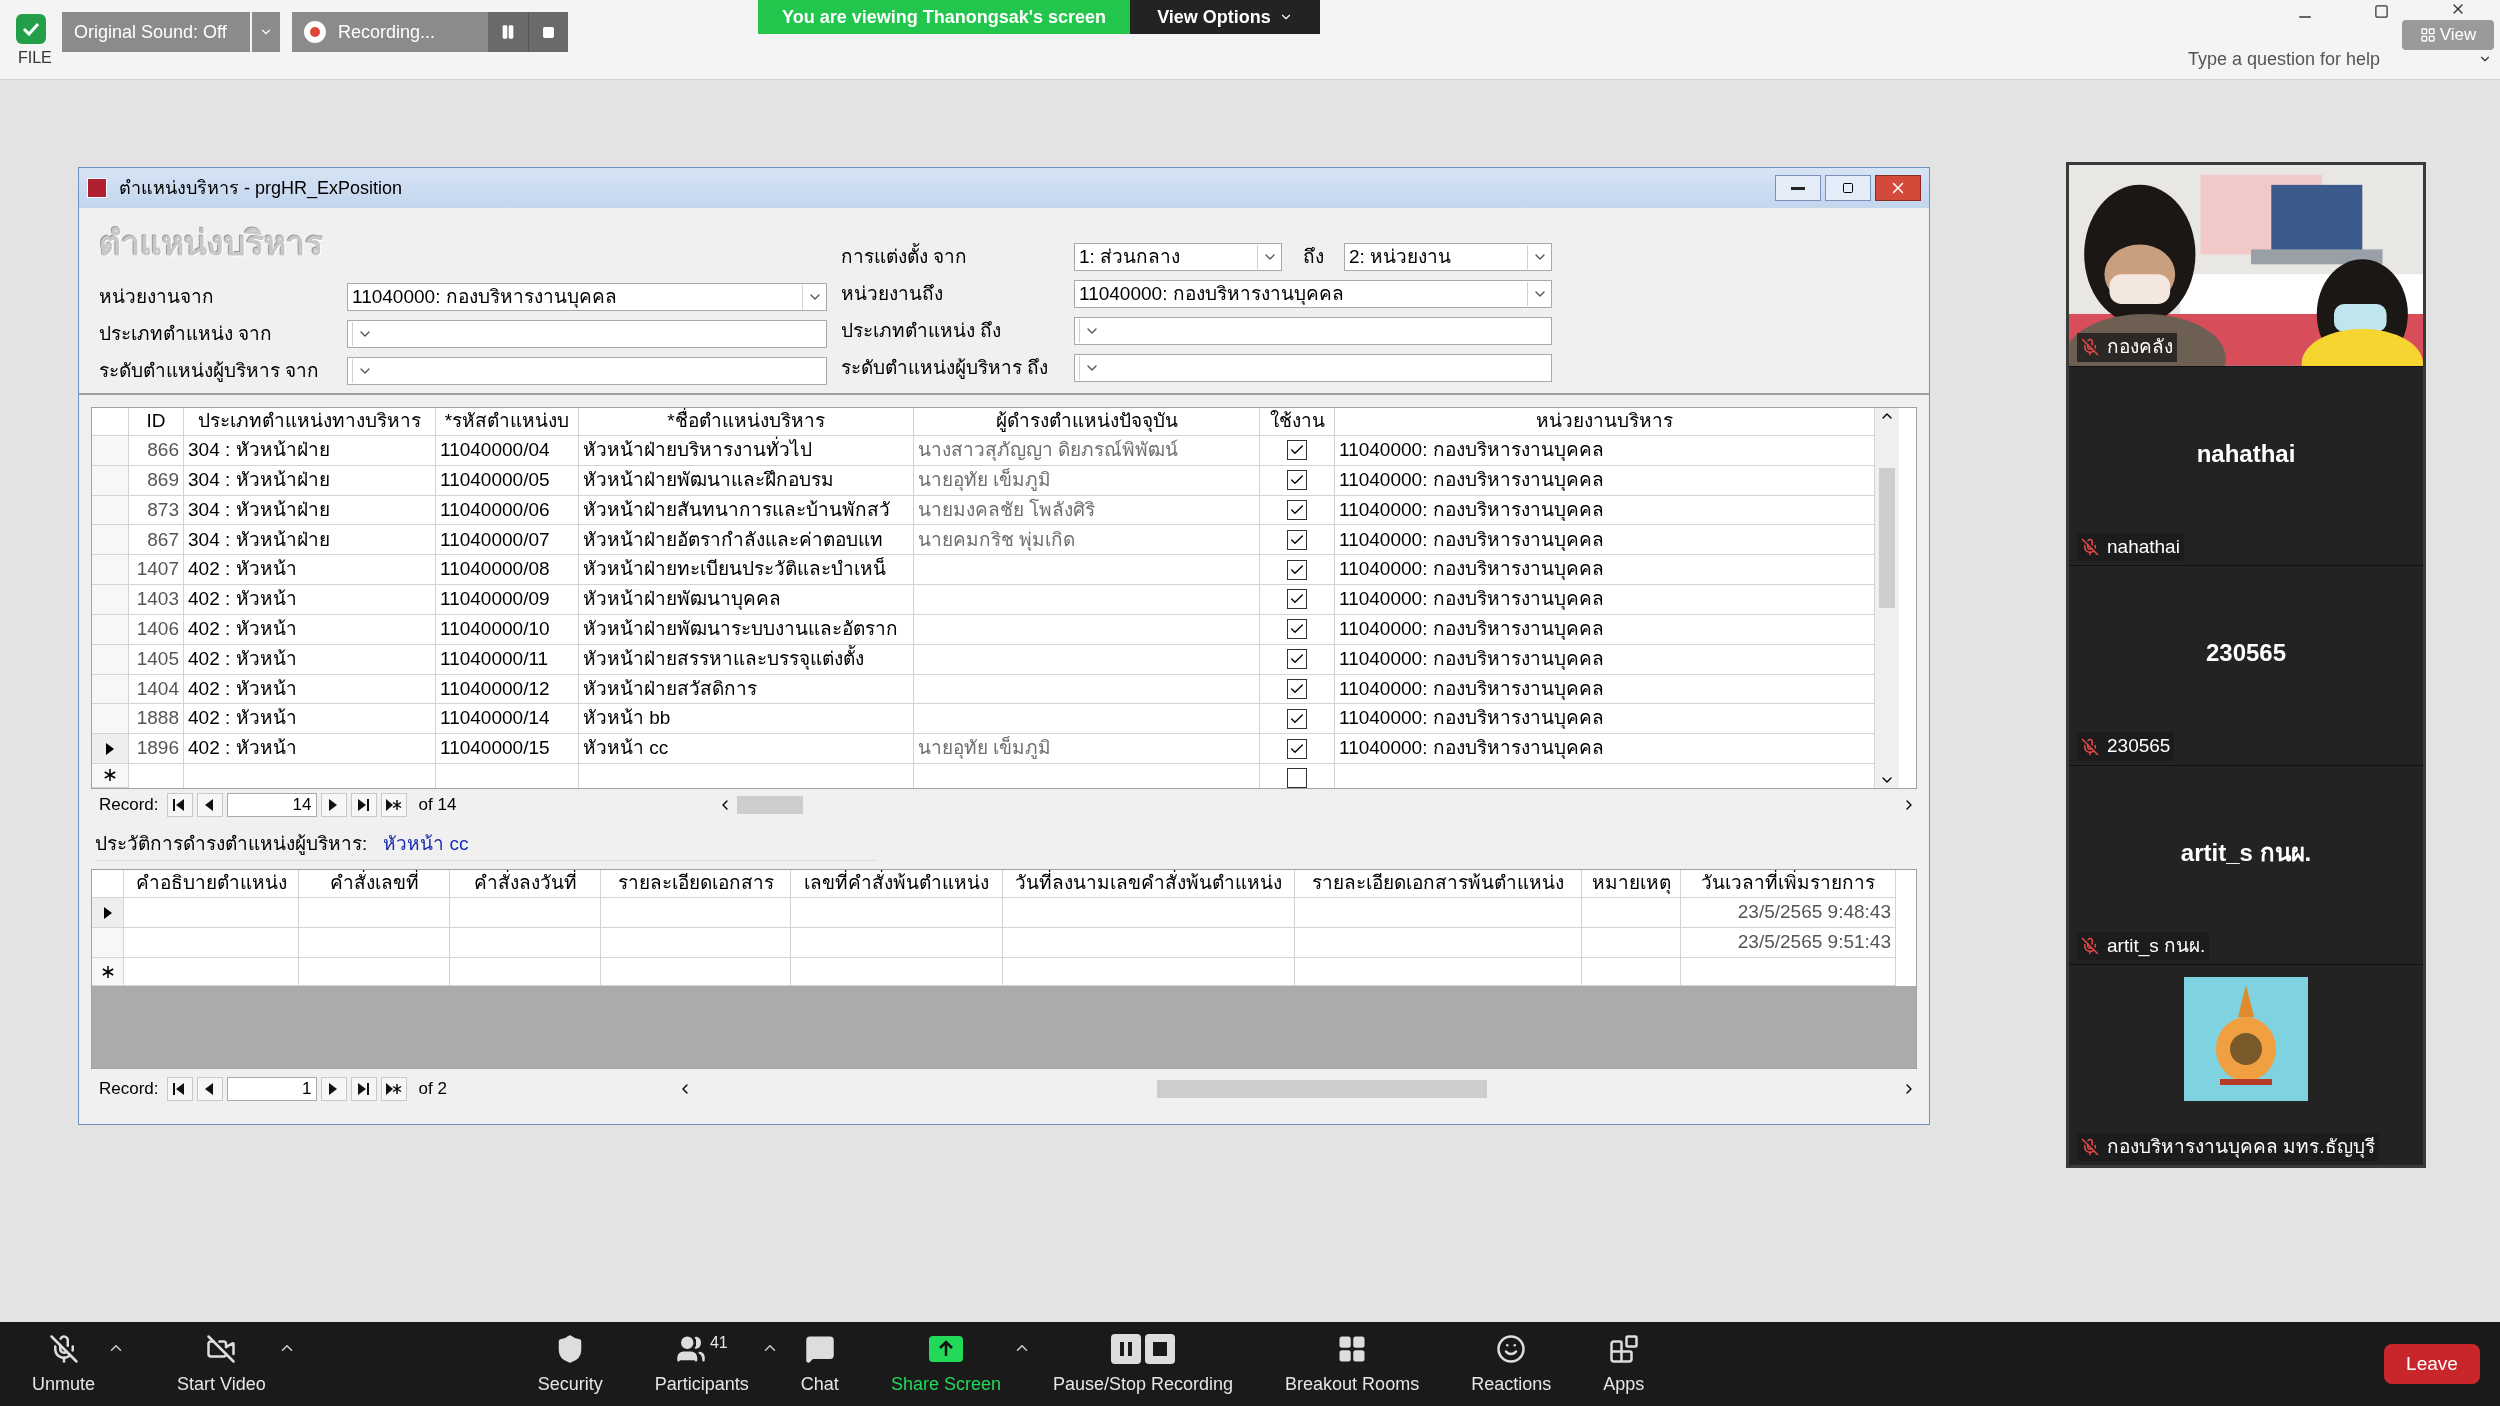 The height and width of the screenshot is (1406, 2500). I want to click on stop-button, so click(548, 32).